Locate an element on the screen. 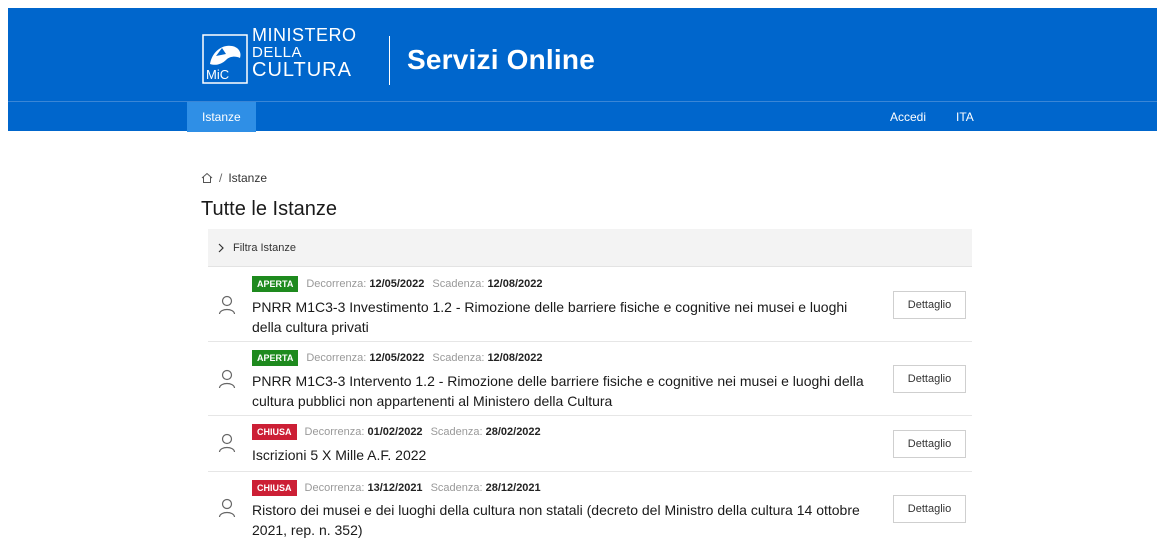 The image size is (1164, 541). mic-emblem-icon: MiC is located at coordinates (225, 59).